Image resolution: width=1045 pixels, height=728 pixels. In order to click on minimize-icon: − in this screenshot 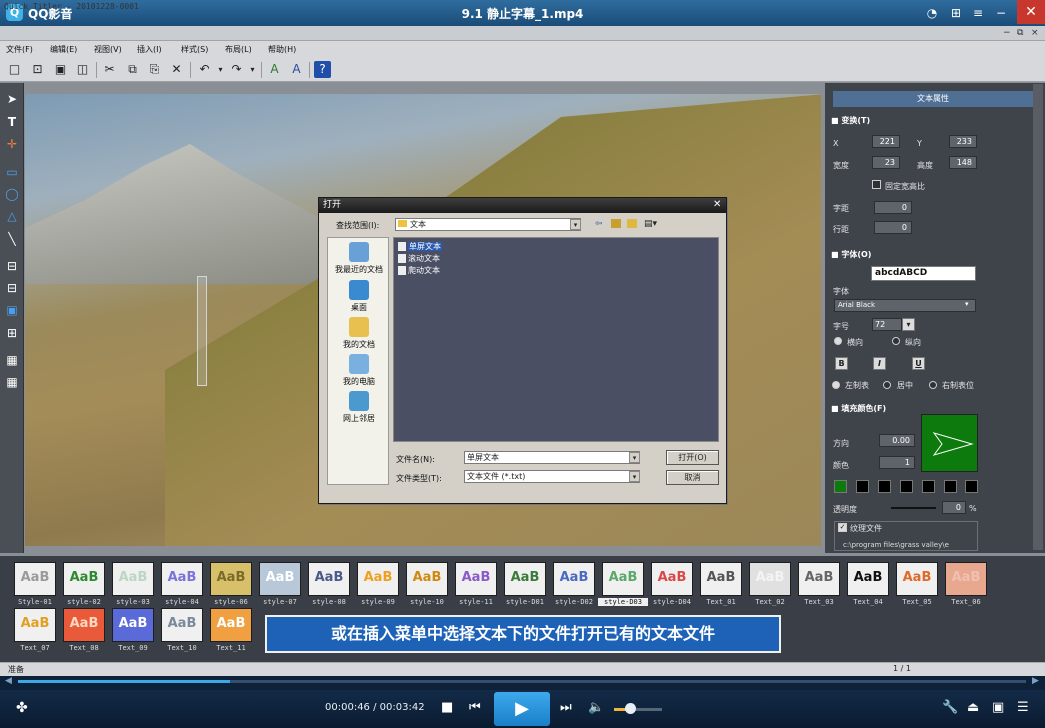, I will do `click(1001, 13)`.